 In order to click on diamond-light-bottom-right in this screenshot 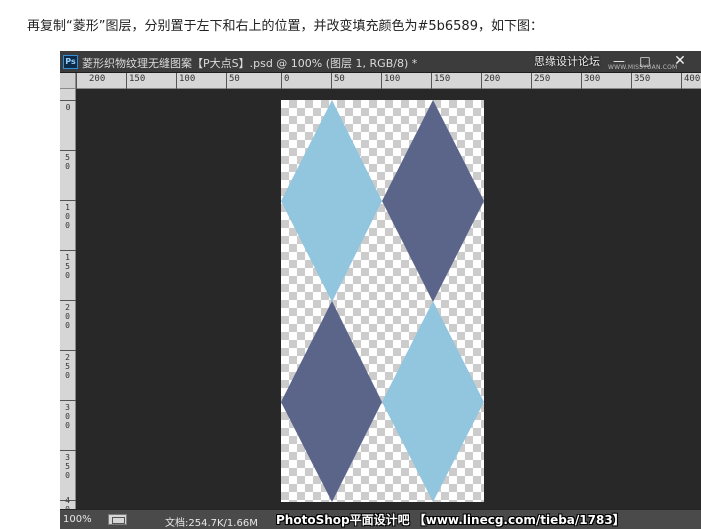, I will do `click(433, 401)`.